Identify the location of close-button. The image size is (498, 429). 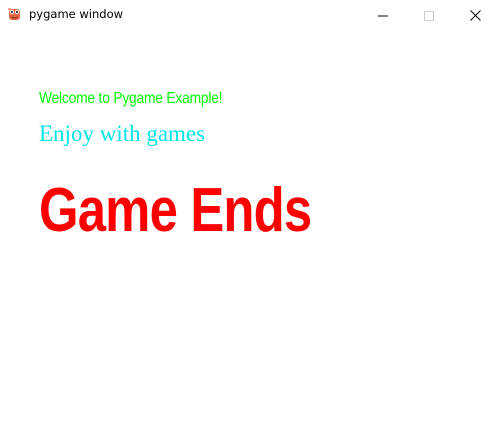
(475, 15).